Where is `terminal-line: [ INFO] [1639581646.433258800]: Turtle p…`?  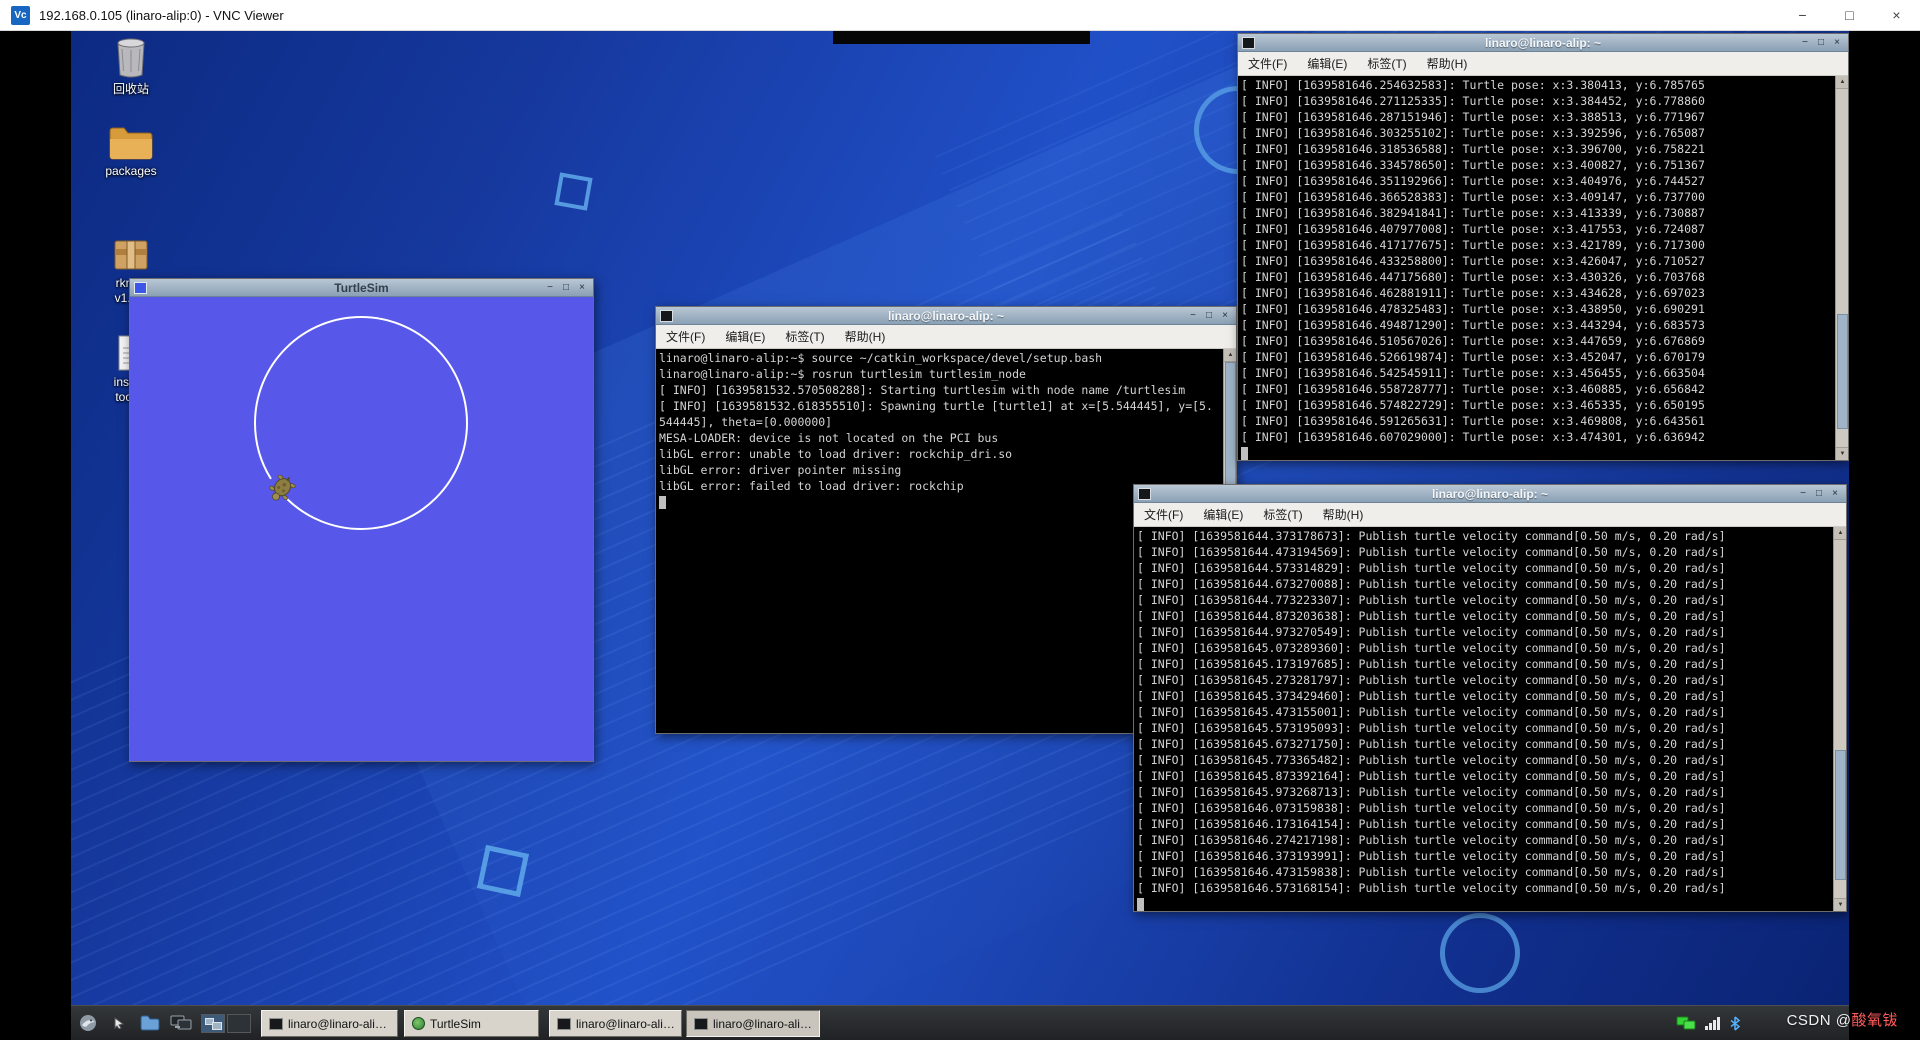
terminal-line: [ INFO] [1639581646.433258800]: Turtle p… is located at coordinates (1473, 261).